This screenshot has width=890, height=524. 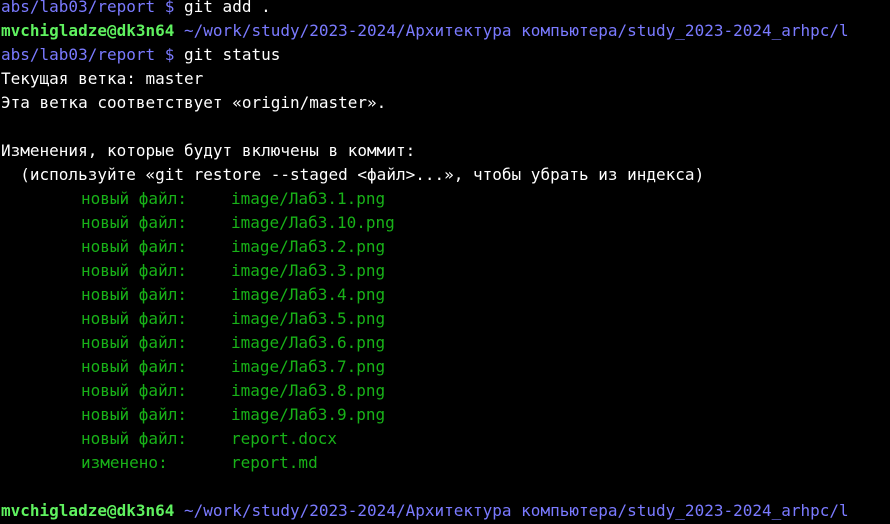 What do you see at coordinates (308, 366) in the screenshot?
I see `staged-filename: image/Лаб3.7.png` at bounding box center [308, 366].